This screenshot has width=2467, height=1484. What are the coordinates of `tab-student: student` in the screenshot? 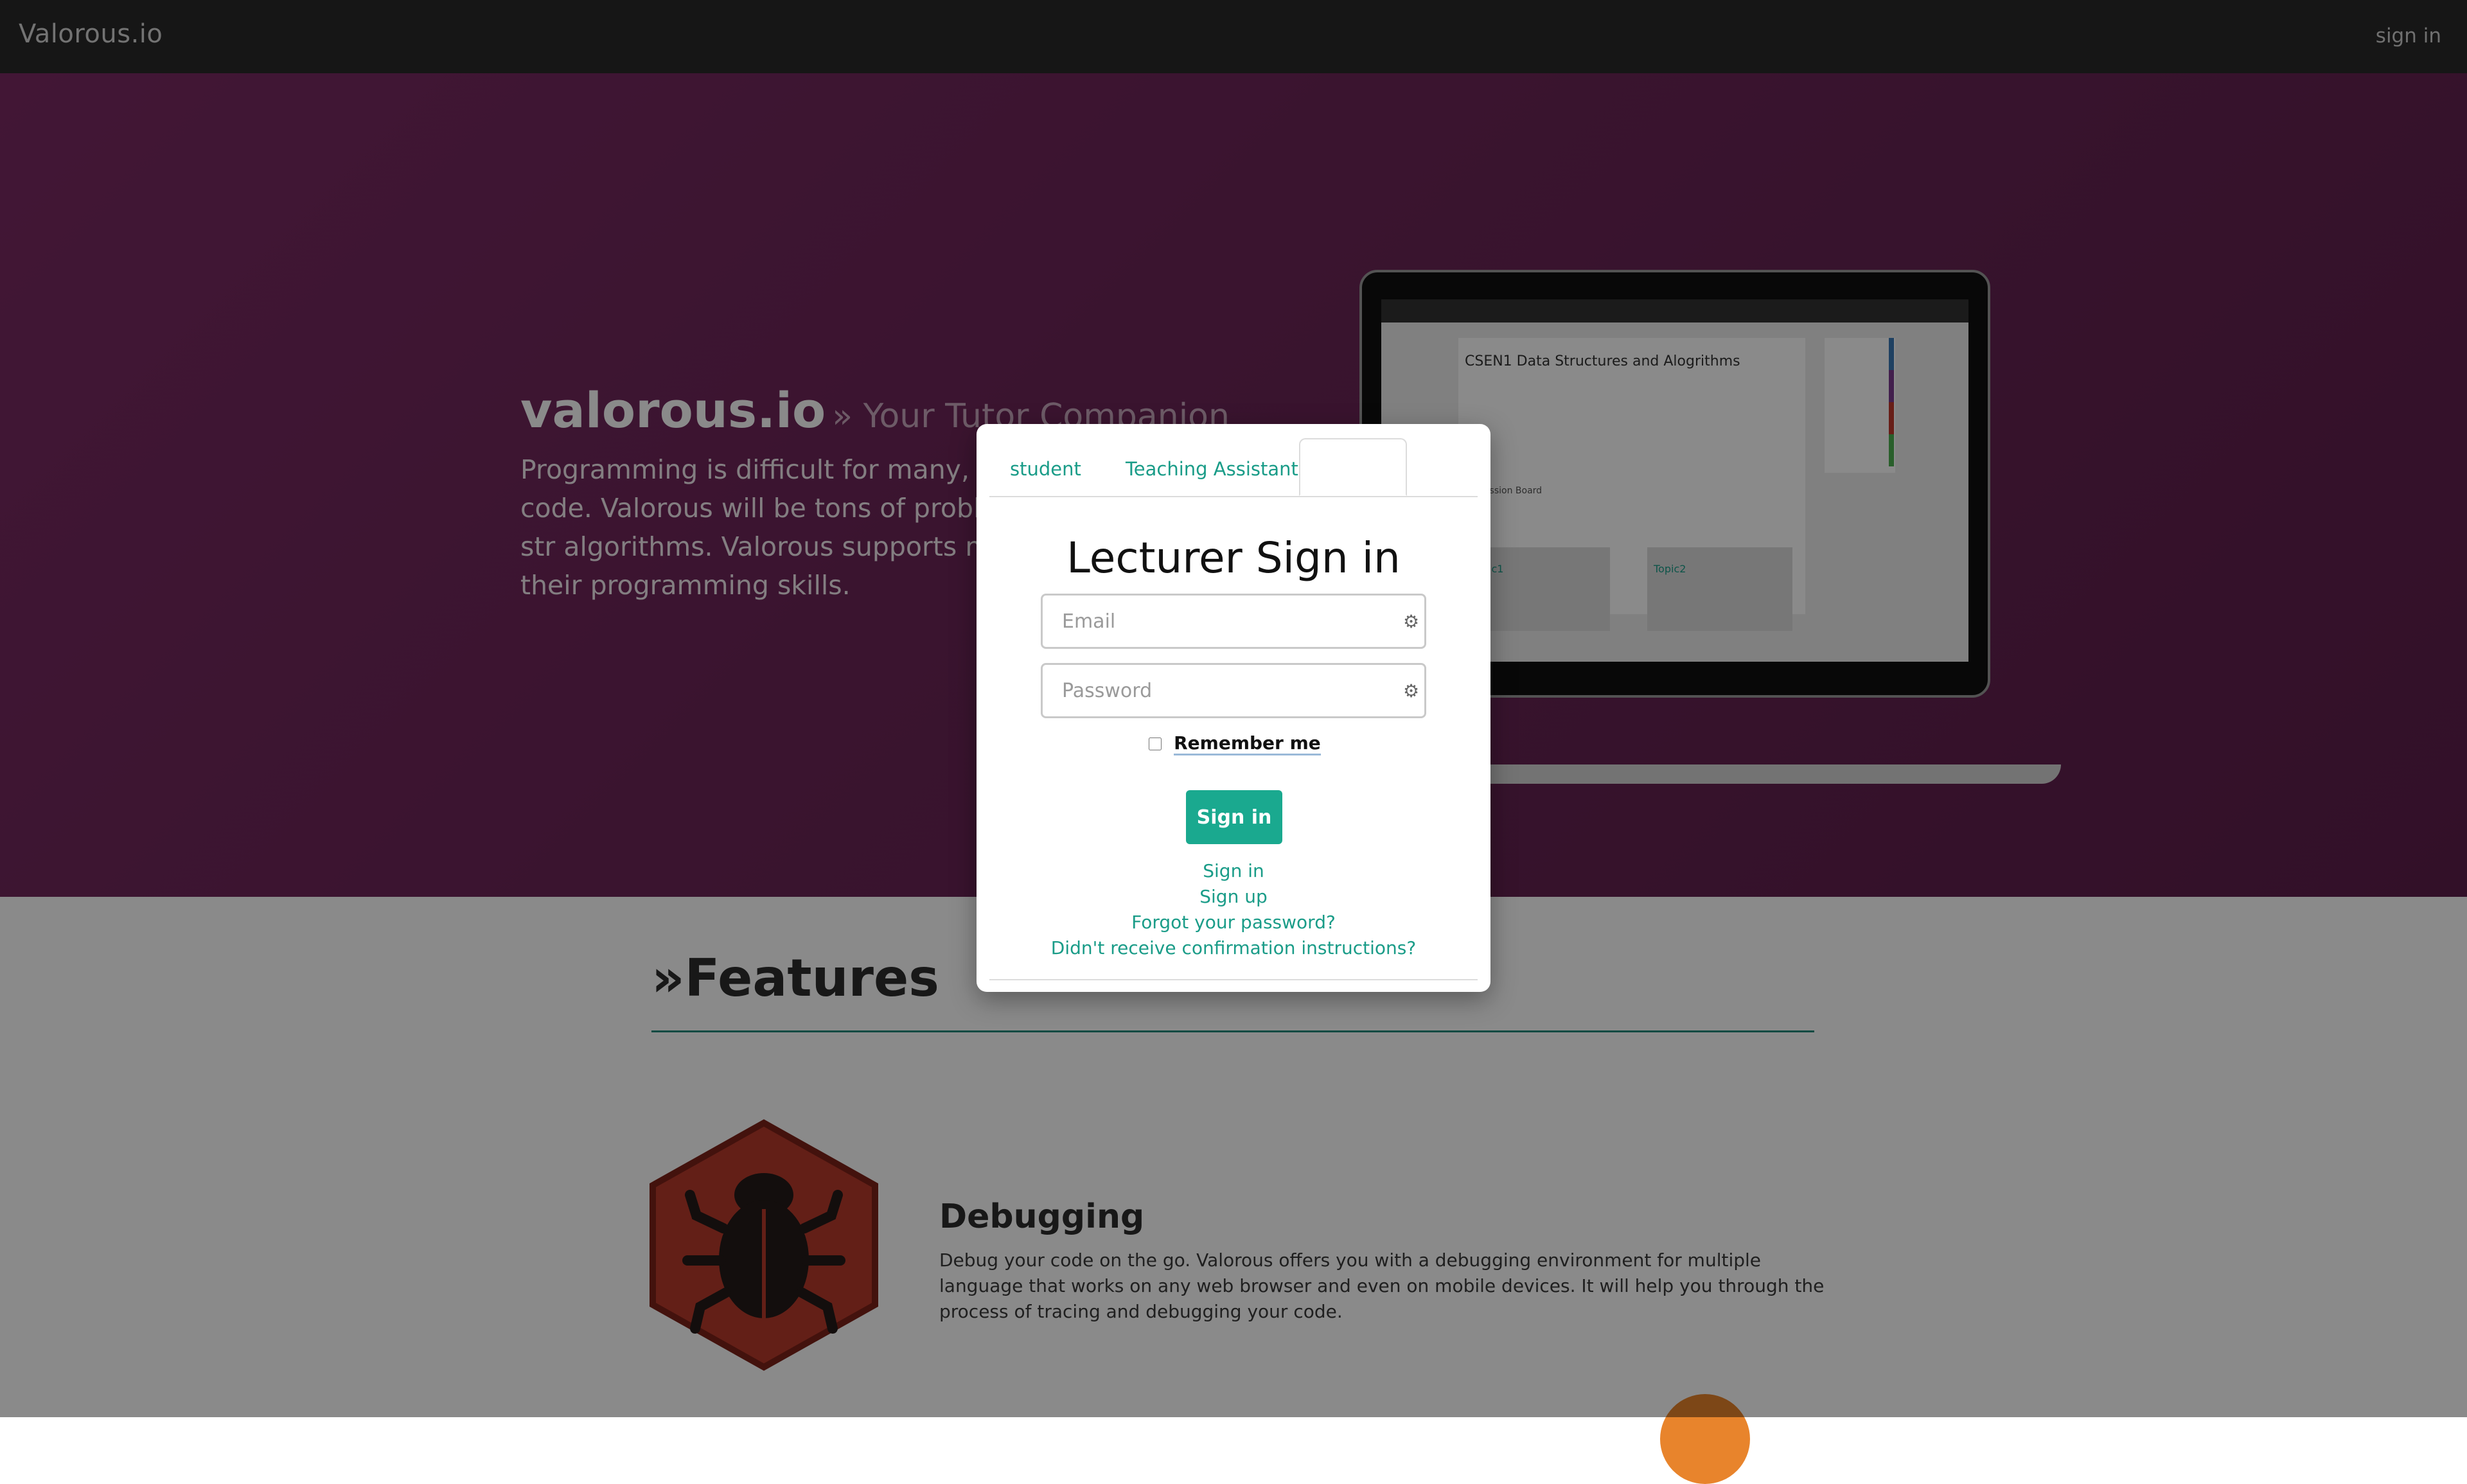 It's located at (1045, 467).